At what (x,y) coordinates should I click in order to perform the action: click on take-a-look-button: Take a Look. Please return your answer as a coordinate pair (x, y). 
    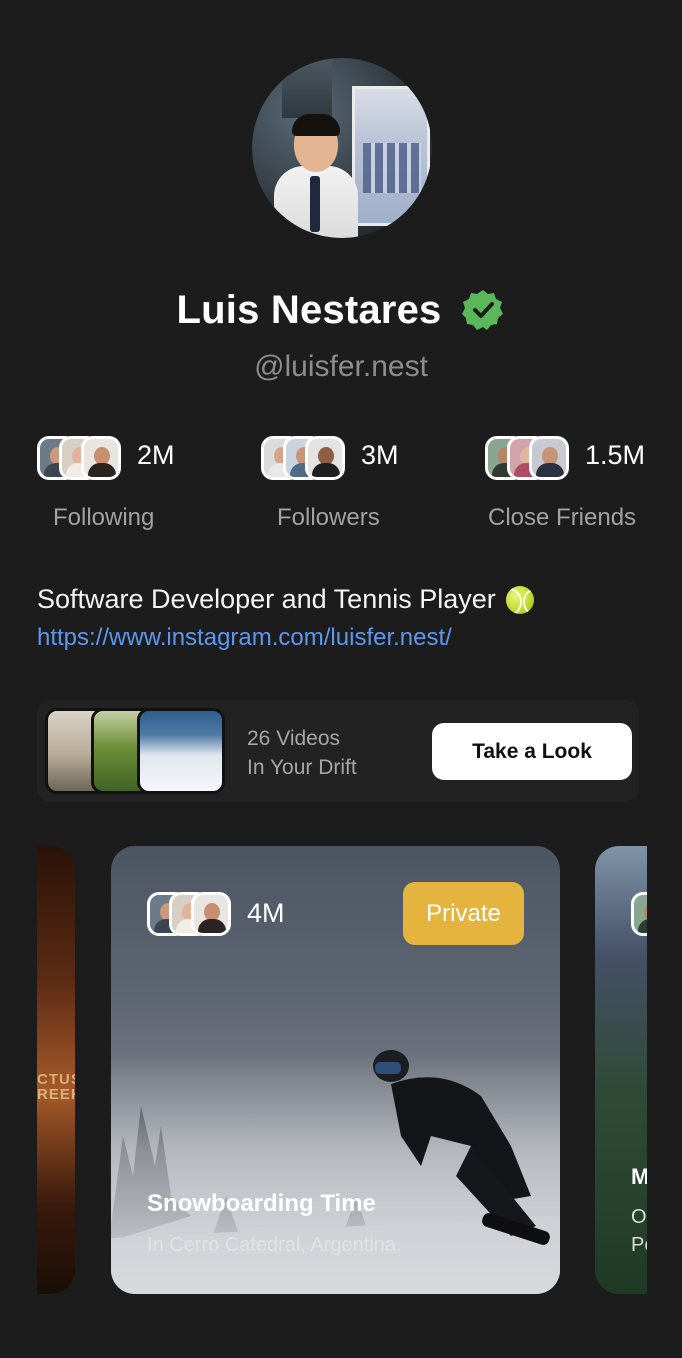
    Looking at the image, I should click on (532, 751).